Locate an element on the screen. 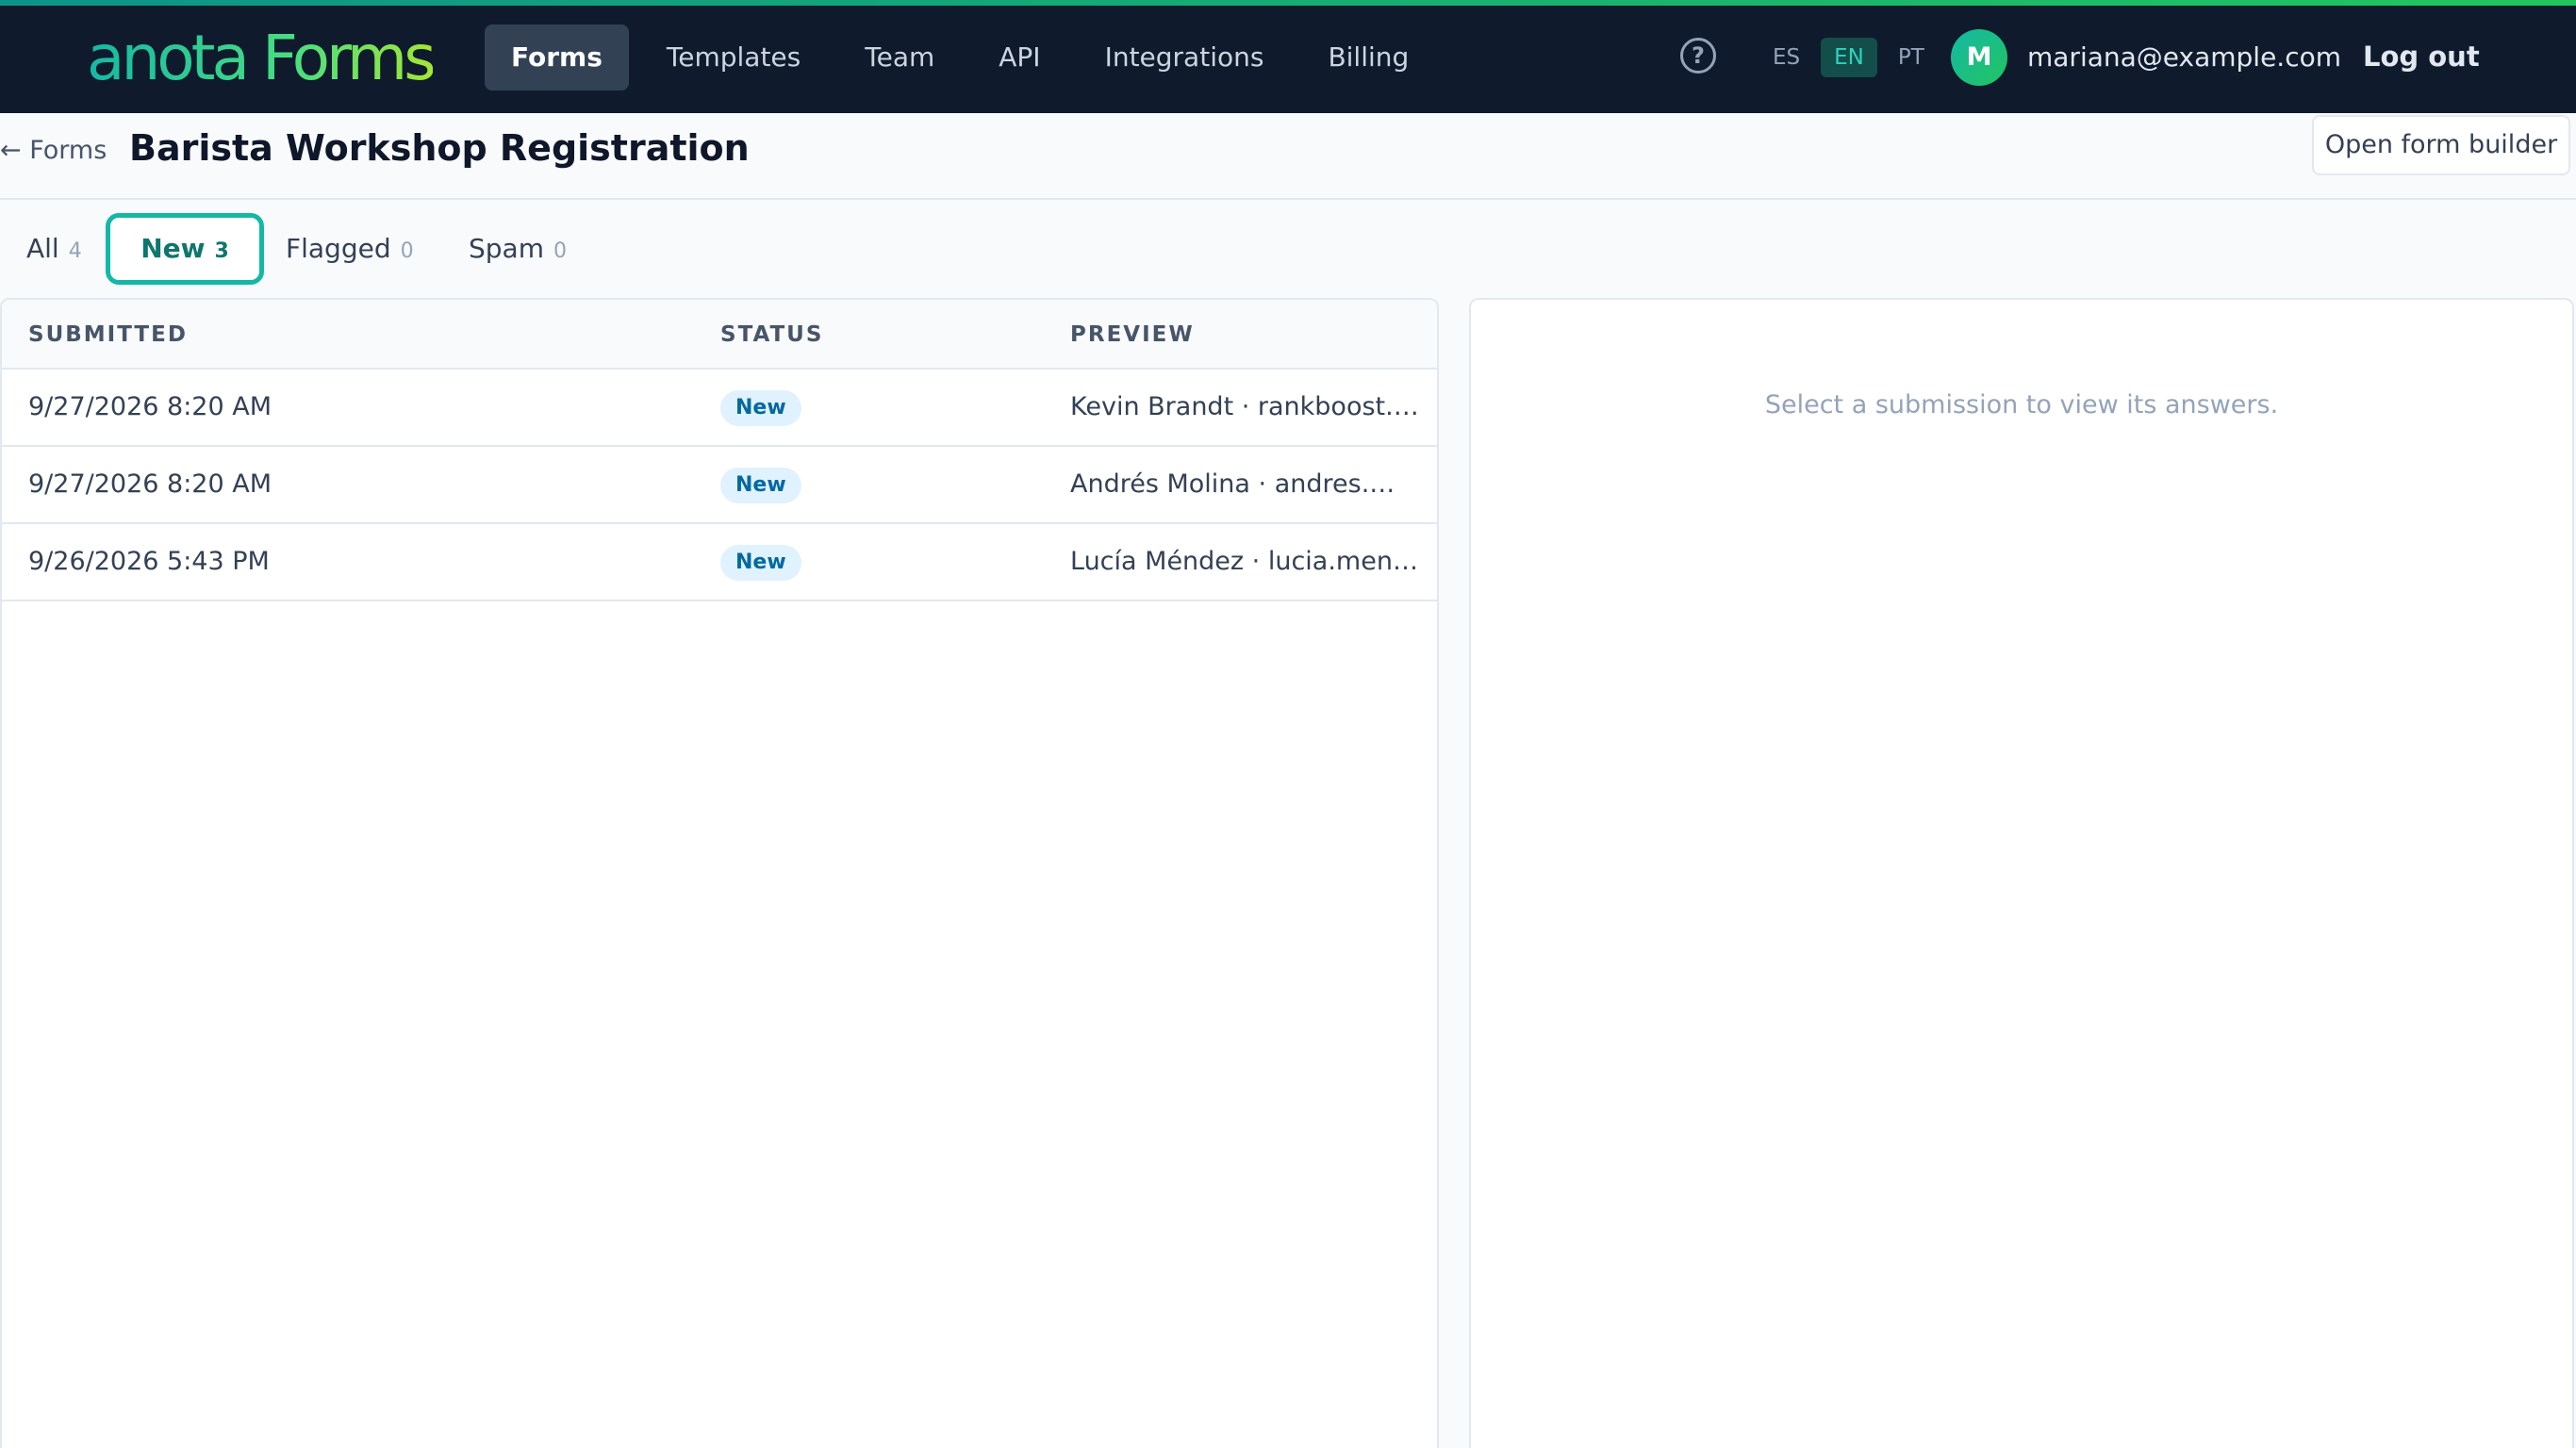 This screenshot has width=2576, height=1448. submitted-date: 9/26/2026 5:43 PM is located at coordinates (149, 561).